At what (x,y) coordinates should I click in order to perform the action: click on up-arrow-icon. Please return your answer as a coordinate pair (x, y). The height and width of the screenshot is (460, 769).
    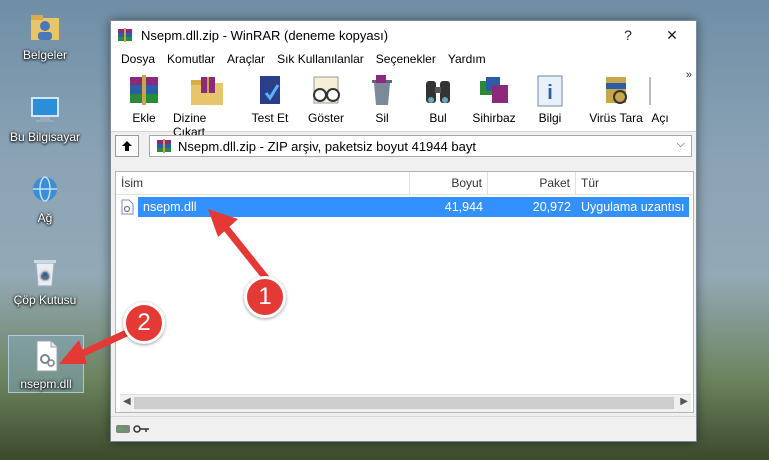
    Looking at the image, I should click on (127, 146).